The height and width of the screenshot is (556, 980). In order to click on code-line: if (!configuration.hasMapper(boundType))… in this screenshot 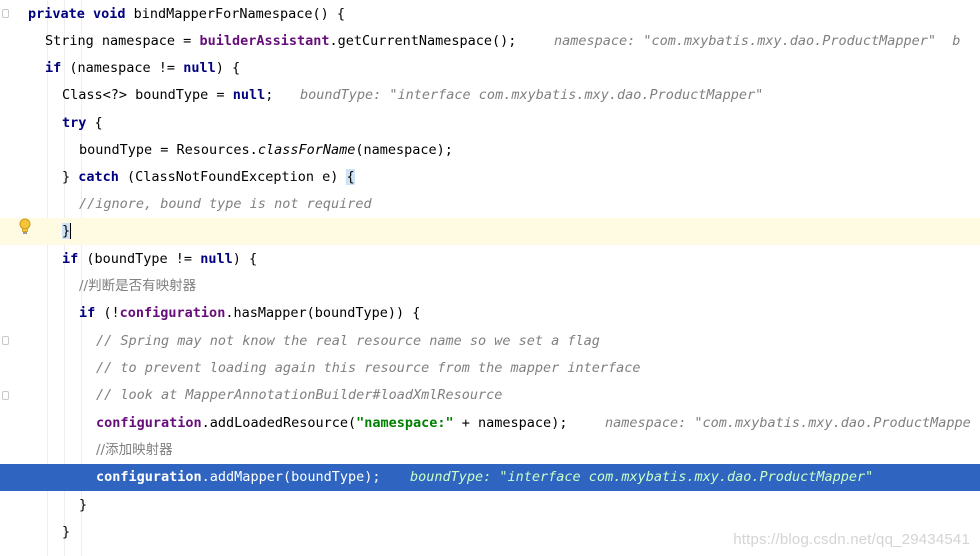, I will do `click(490, 313)`.